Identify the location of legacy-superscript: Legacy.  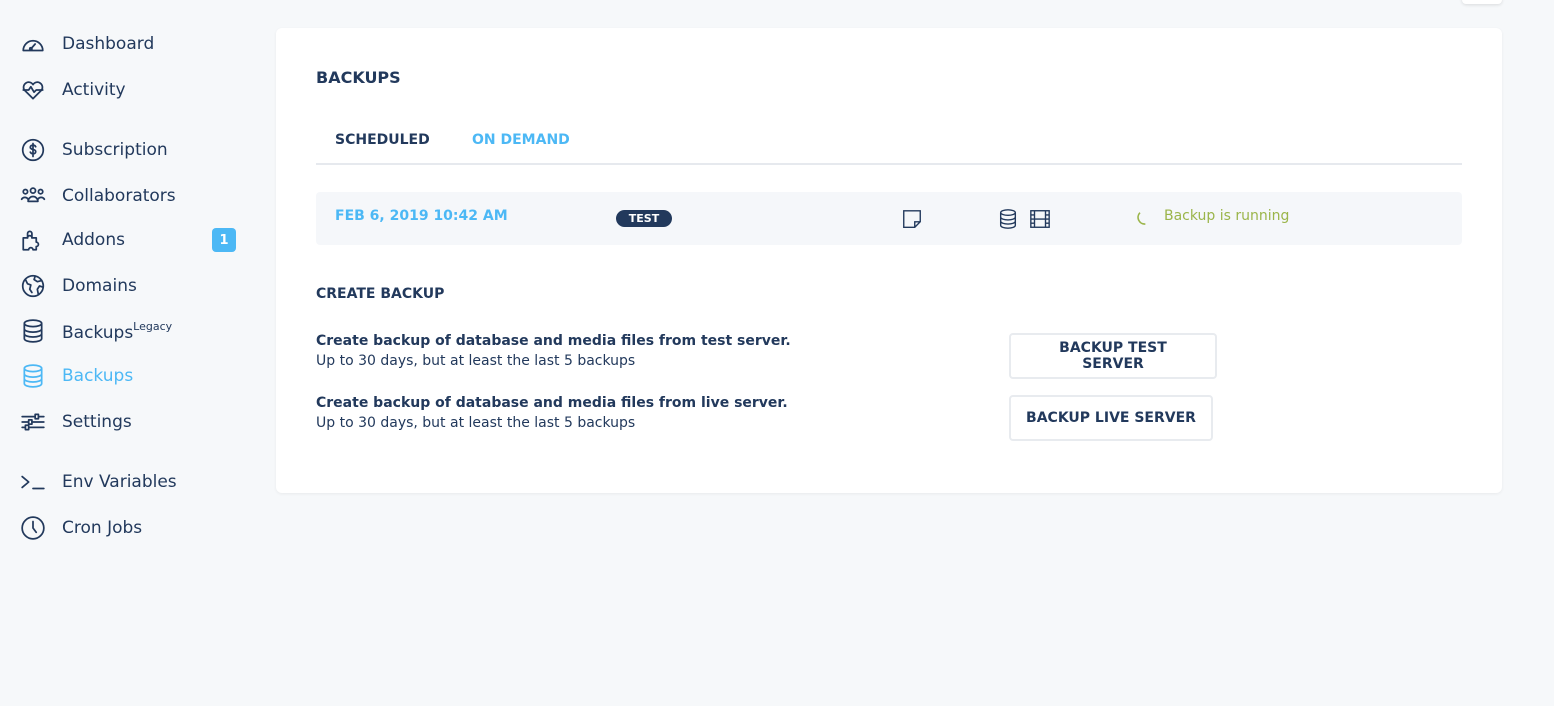
(153, 326).